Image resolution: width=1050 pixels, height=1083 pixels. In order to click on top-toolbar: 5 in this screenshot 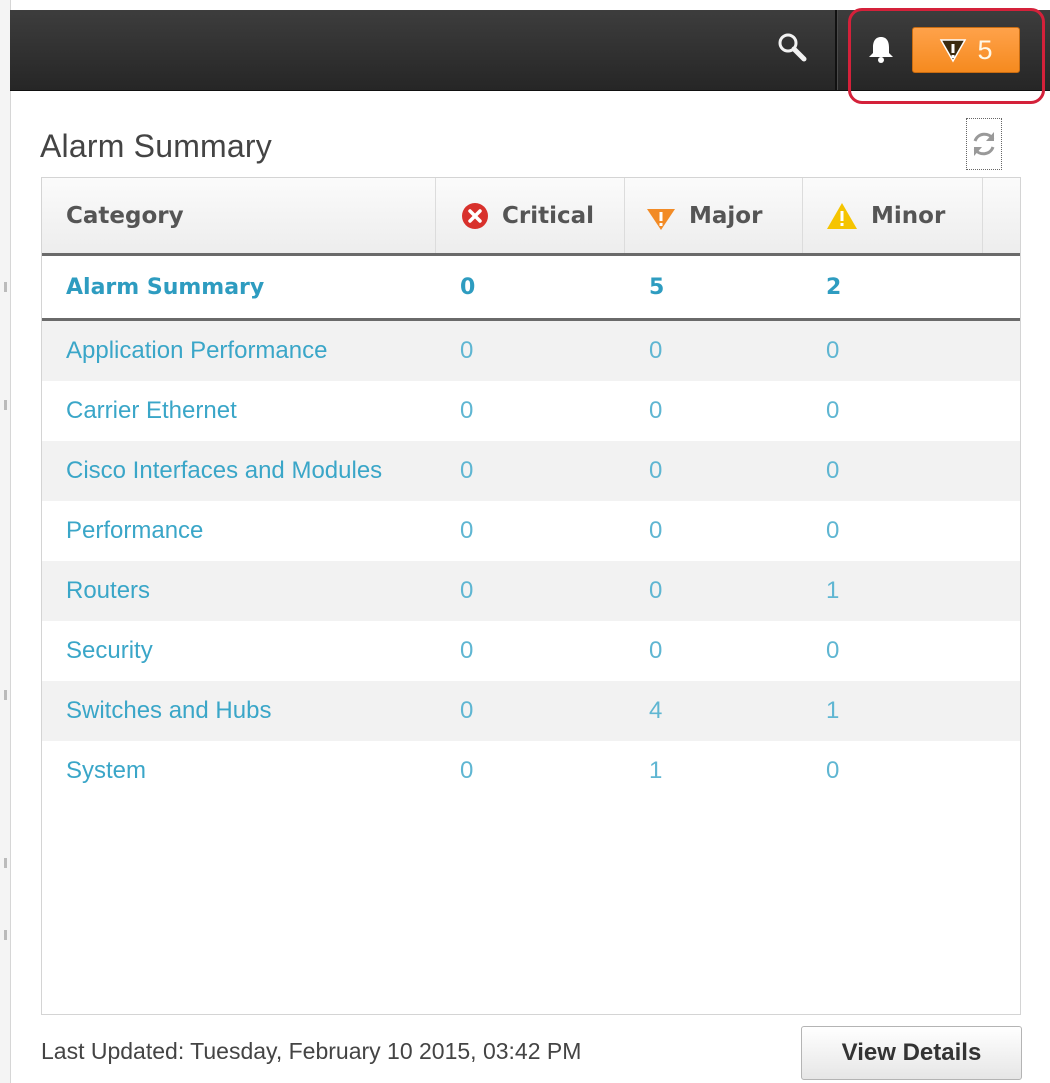, I will do `click(530, 50)`.